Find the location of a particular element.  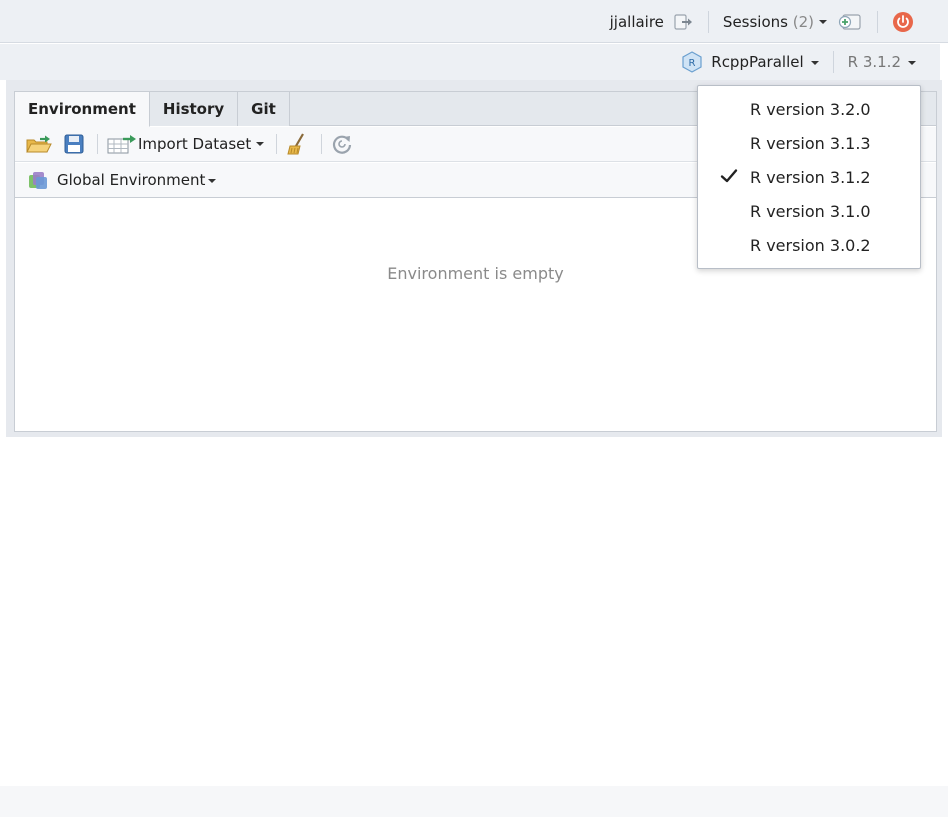

r-version-label: R 3.1.2 is located at coordinates (874, 62).